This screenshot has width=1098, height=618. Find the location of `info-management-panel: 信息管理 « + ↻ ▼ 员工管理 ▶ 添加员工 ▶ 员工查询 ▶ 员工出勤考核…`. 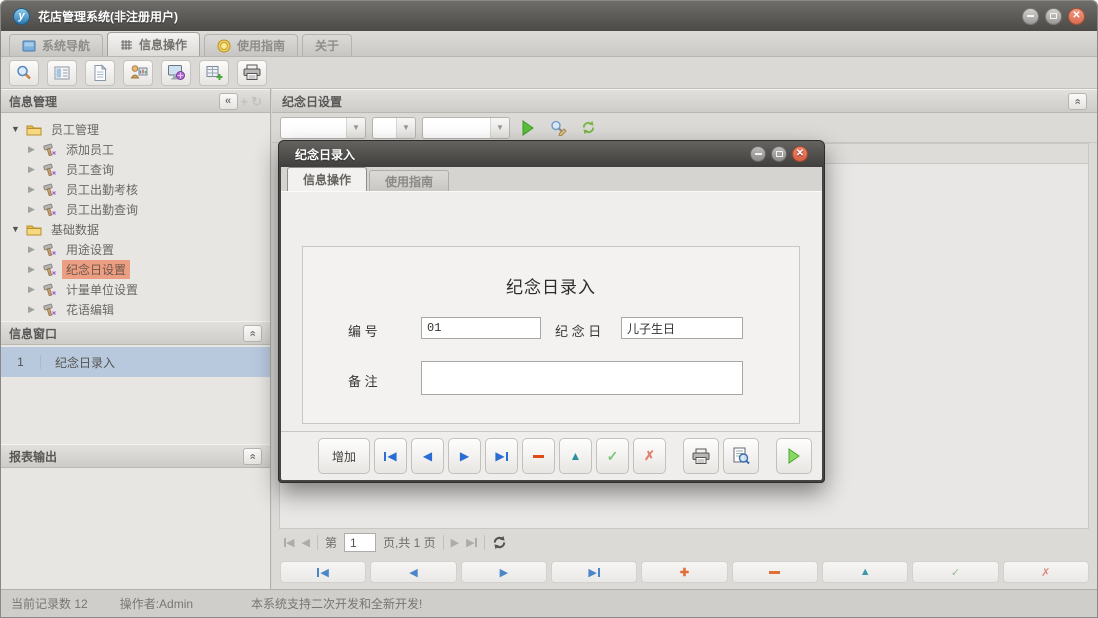

info-management-panel: 信息管理 « + ↻ ▼ 员工管理 ▶ 添加员工 ▶ 员工查询 ▶ 员工出勤考核… is located at coordinates (135, 205).